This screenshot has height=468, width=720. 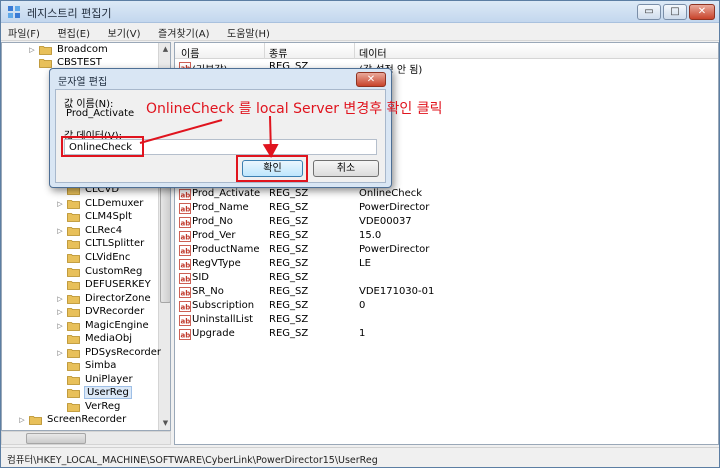 I want to click on close-icon: ✕, so click(x=702, y=11).